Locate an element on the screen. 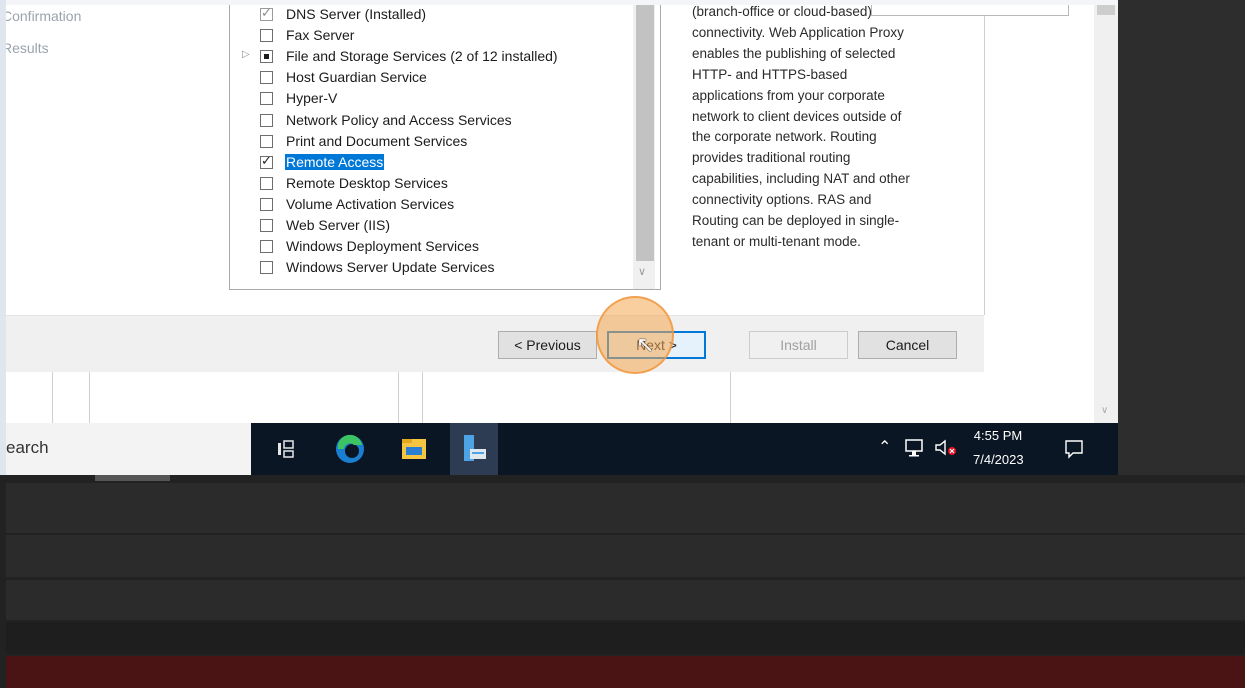 The height and width of the screenshot is (688, 1245). description-line: connectivity. Web Application Proxy is located at coordinates (798, 32).